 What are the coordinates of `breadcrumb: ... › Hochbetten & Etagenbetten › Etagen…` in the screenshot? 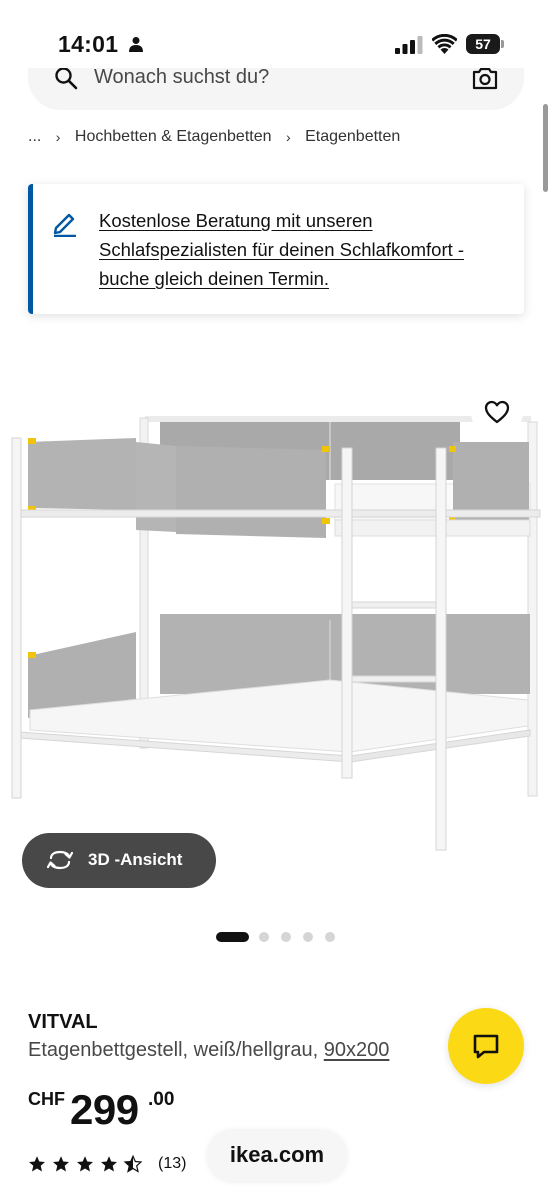 It's located at (214, 137).